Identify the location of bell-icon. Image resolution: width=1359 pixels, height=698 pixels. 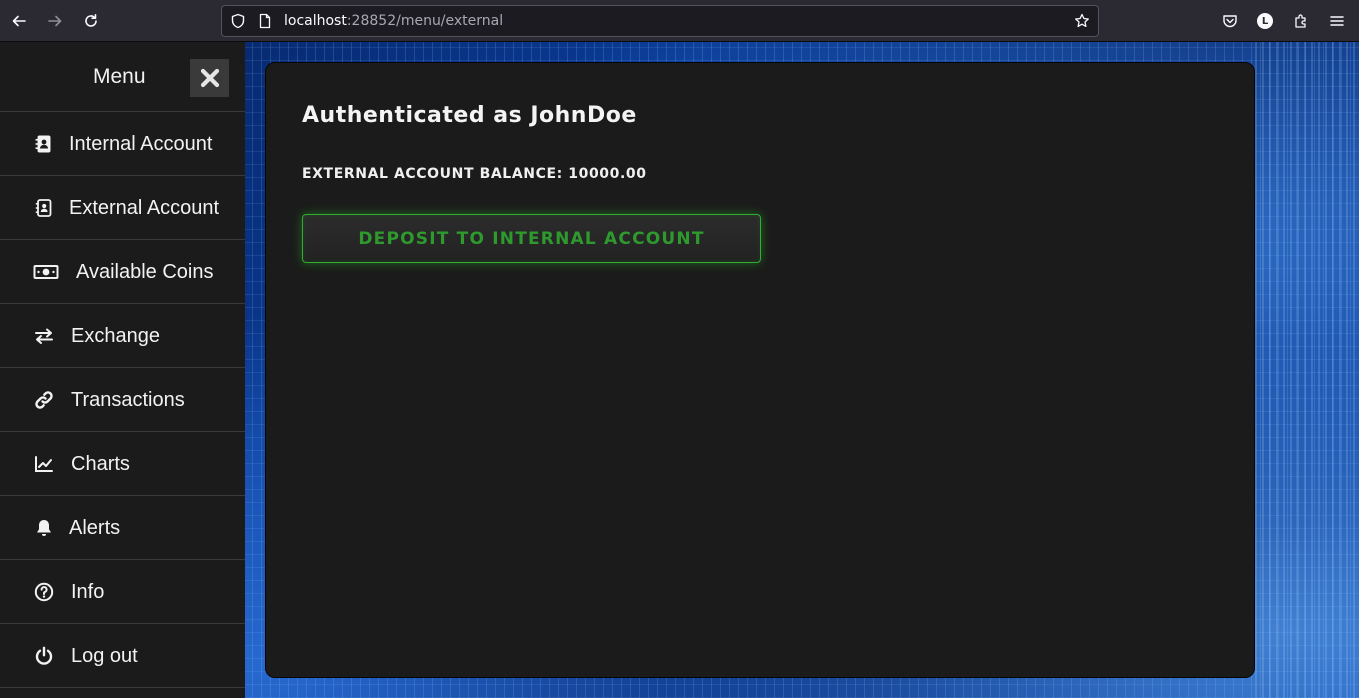
(44, 528).